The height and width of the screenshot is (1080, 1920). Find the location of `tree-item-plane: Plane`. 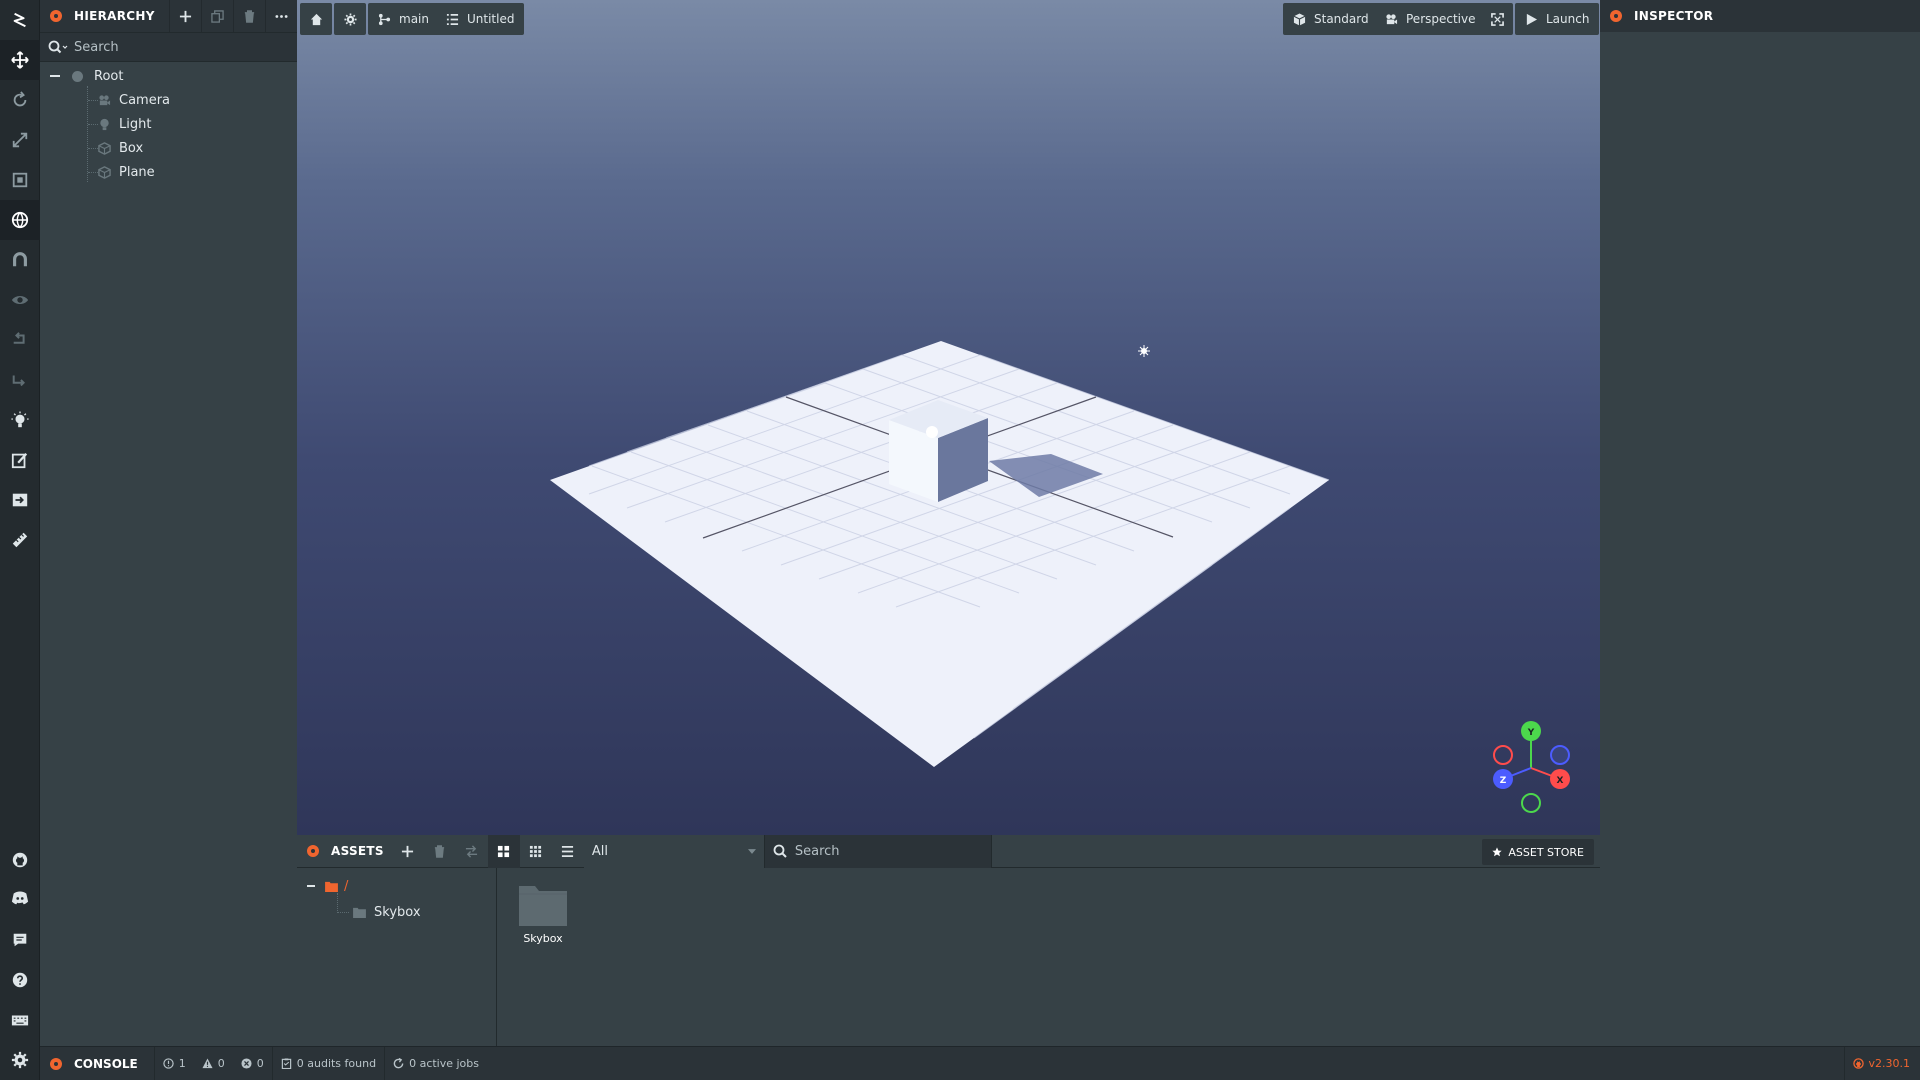

tree-item-plane: Plane is located at coordinates (168, 172).